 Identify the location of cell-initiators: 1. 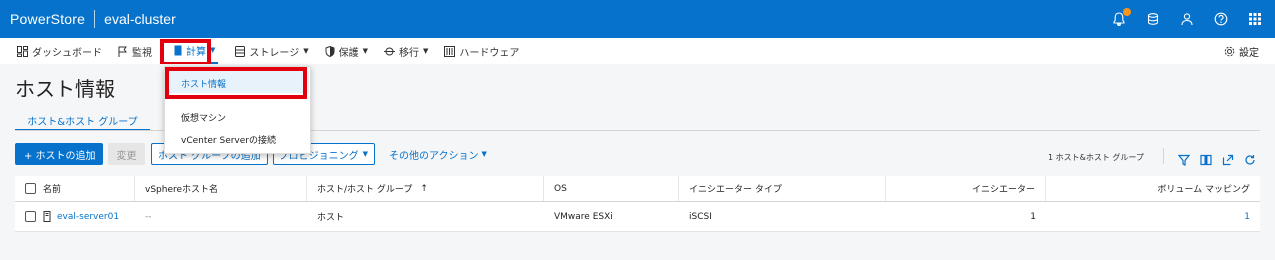
(1033, 216).